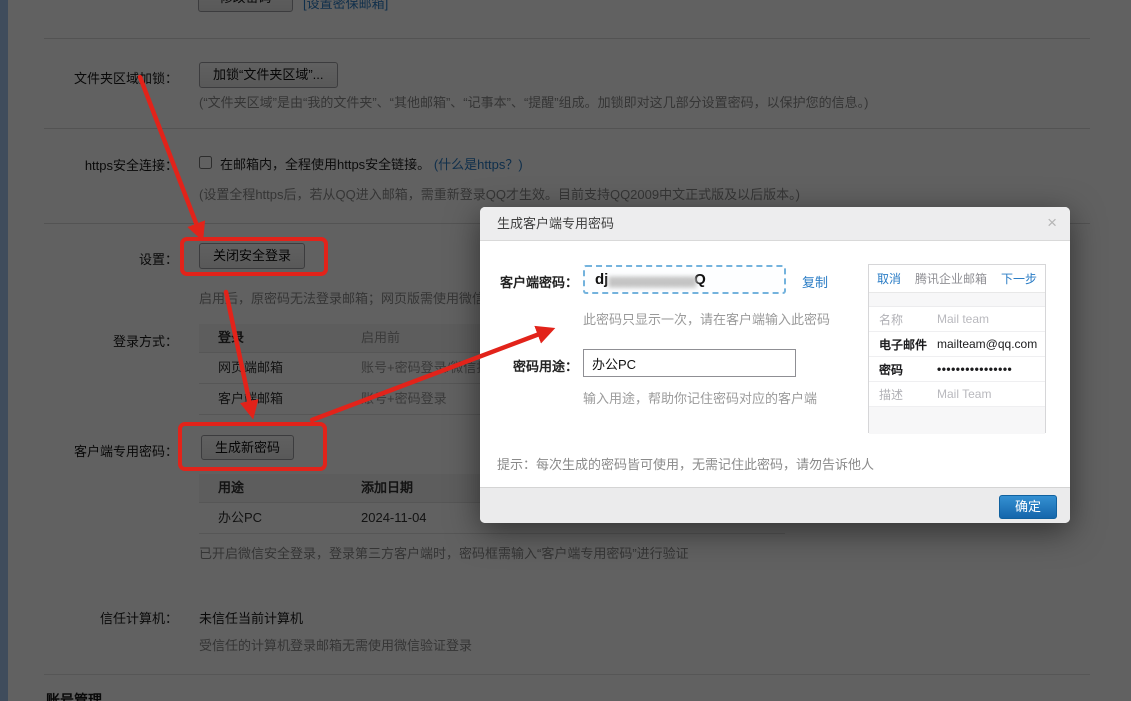 Image resolution: width=1131 pixels, height=701 pixels. Describe the element at coordinates (689, 363) in the screenshot. I see `password-usage-input` at that location.